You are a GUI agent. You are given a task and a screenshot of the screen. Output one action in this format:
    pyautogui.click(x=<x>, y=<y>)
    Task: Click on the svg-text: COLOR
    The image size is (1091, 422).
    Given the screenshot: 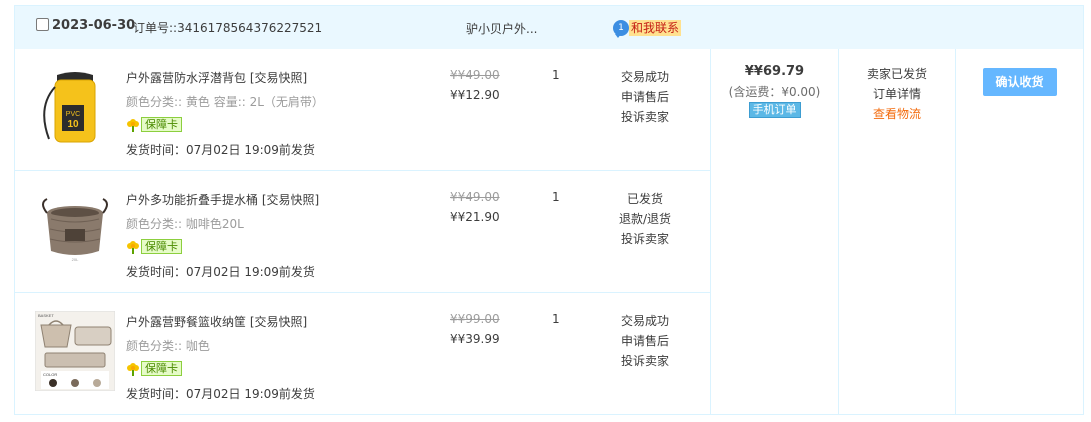 What is the action you would take?
    pyautogui.click(x=50, y=374)
    